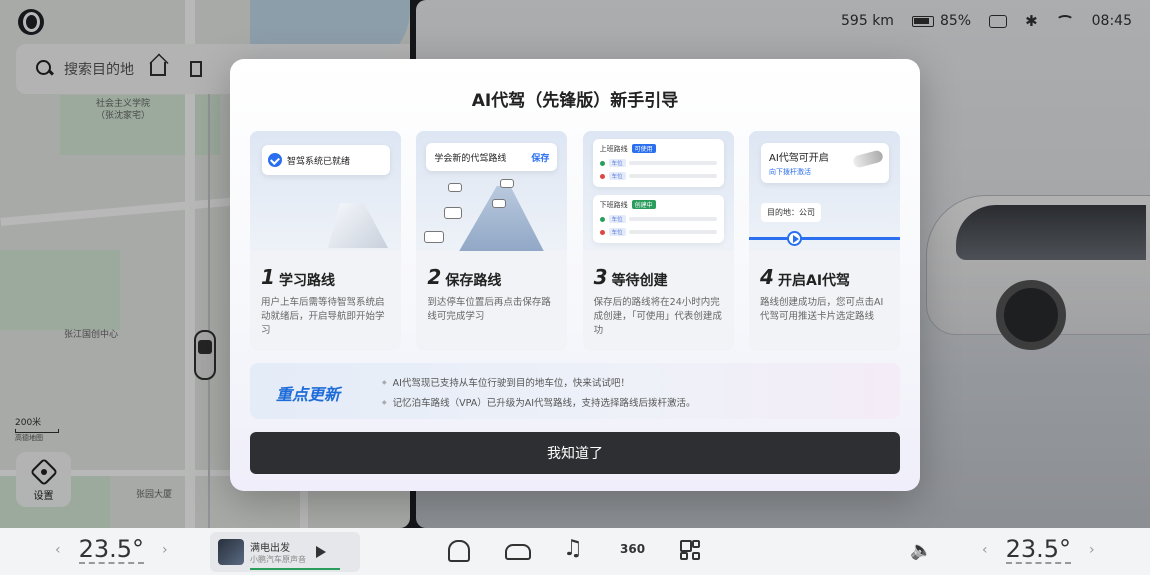 The height and width of the screenshot is (575, 1150). I want to click on road-icon, so click(501, 218).